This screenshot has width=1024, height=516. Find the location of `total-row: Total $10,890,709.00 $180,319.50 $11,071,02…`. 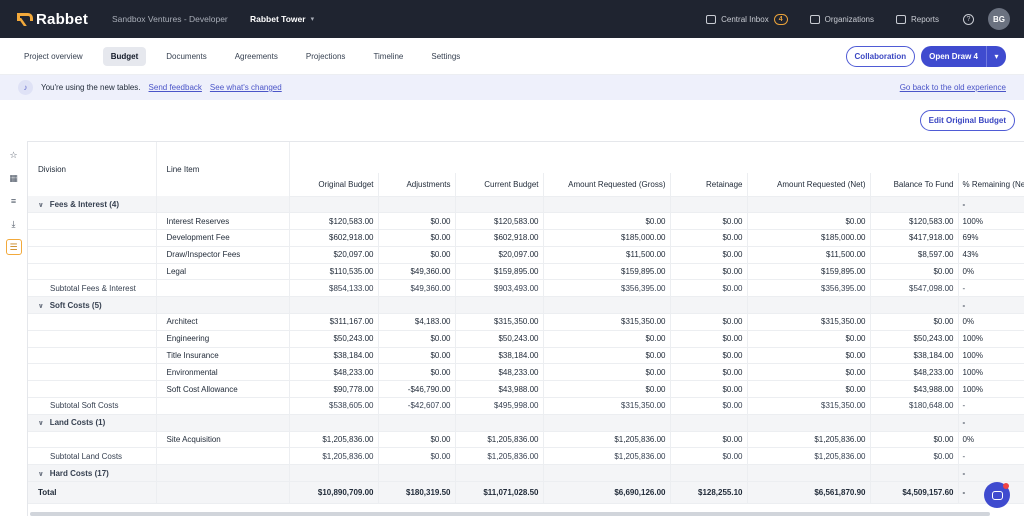

total-row: Total $10,890,709.00 $180,319.50 $11,071,02… is located at coordinates (526, 493).